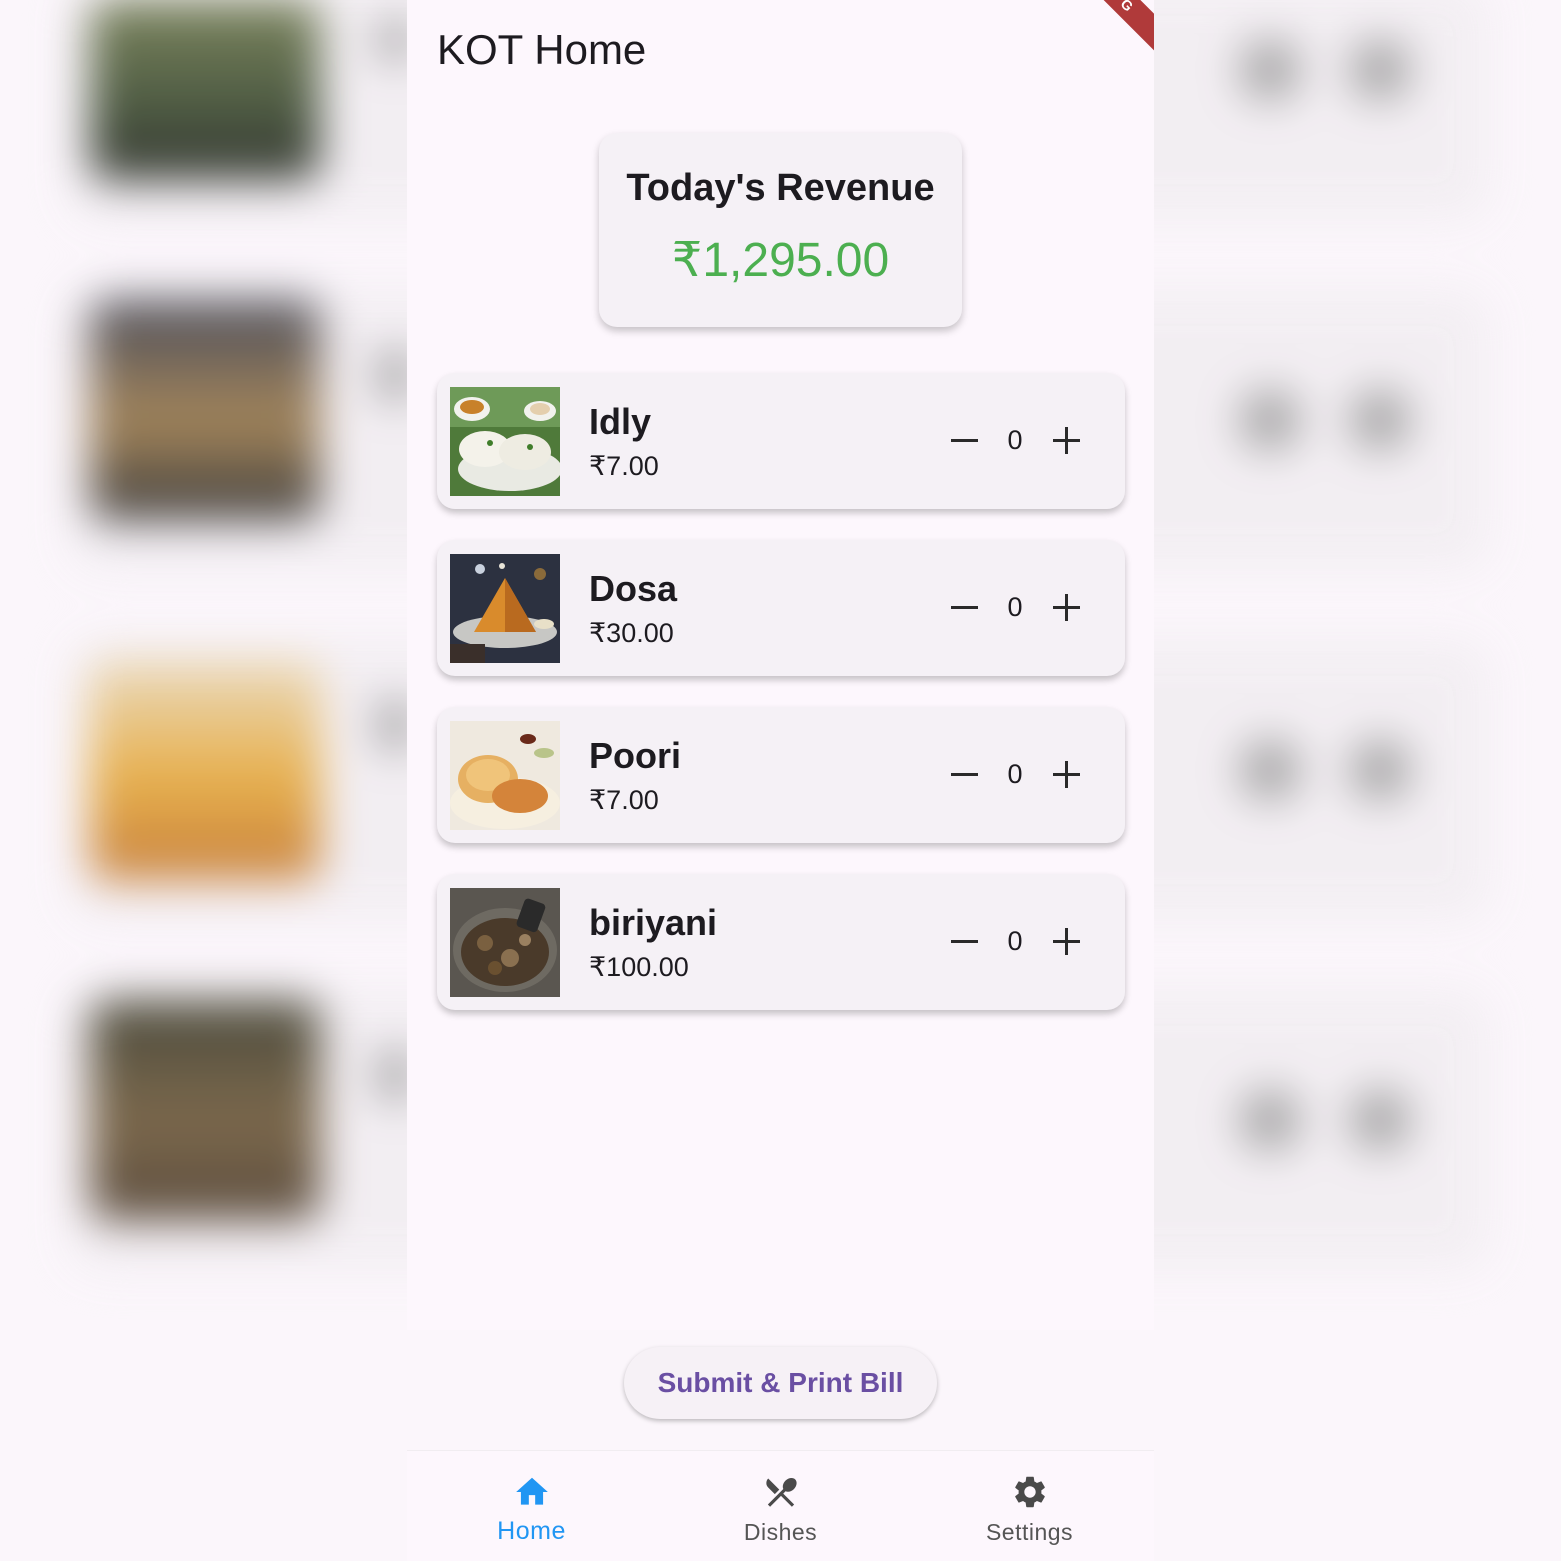 The height and width of the screenshot is (1561, 1561). What do you see at coordinates (781, 942) in the screenshot?
I see `dish-card-biriyani: biriyani ₹100.00 0` at bounding box center [781, 942].